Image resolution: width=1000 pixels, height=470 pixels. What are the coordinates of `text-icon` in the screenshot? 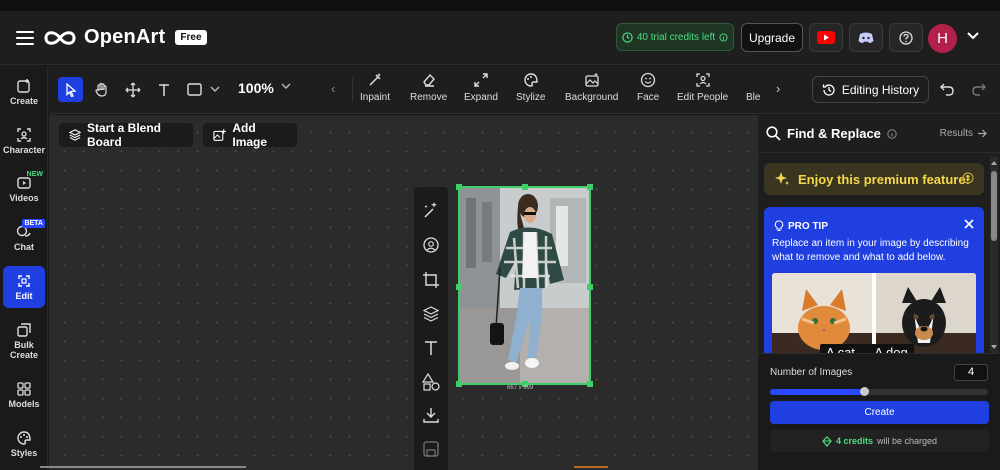 It's located at (431, 348).